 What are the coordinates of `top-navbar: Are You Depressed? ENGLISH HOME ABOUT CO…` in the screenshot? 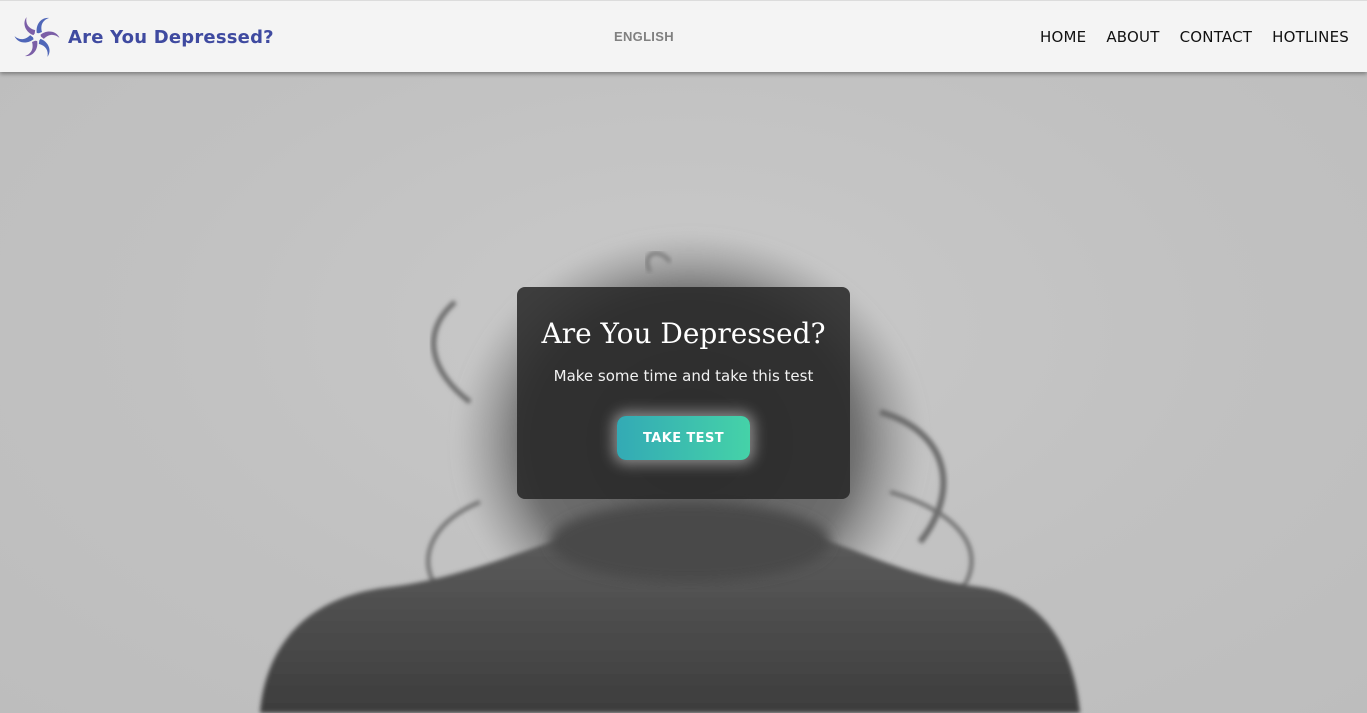 It's located at (683, 36).